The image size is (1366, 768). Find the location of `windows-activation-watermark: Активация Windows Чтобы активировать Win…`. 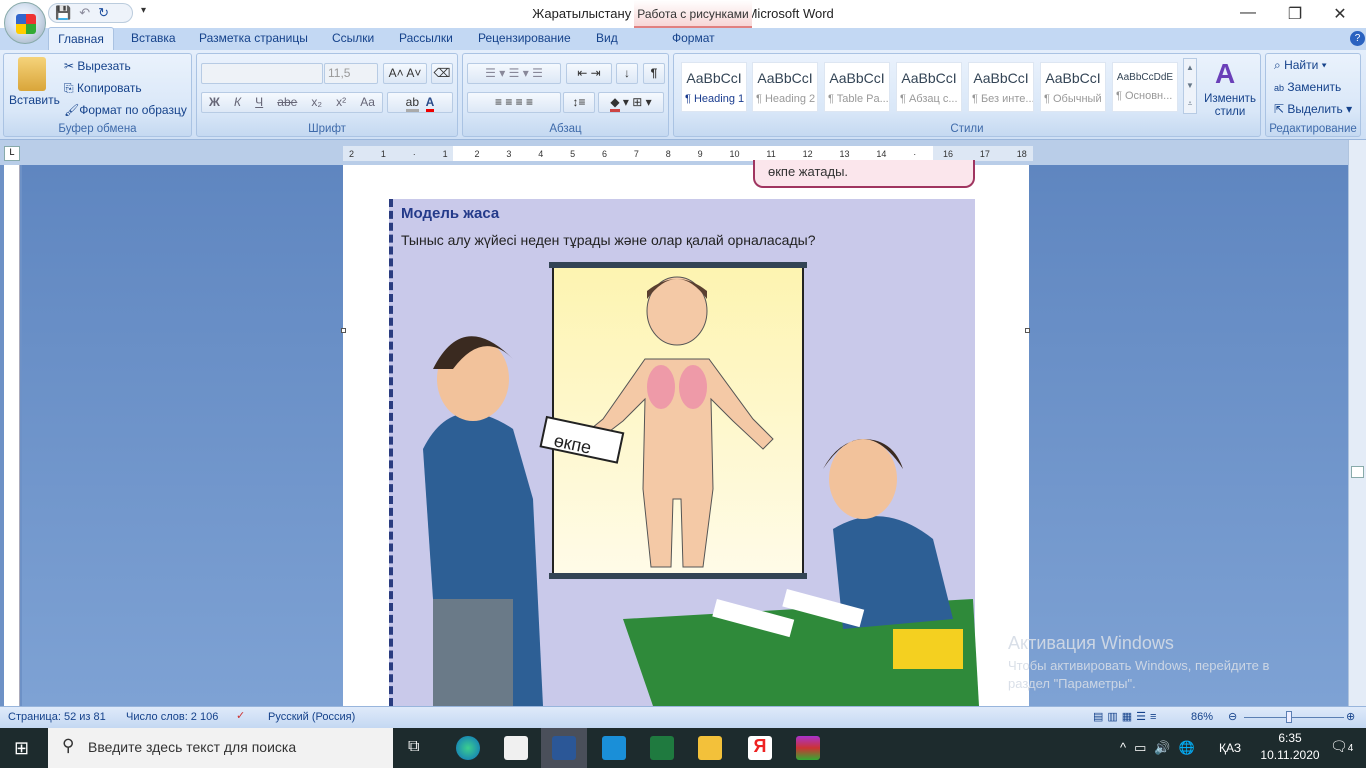

windows-activation-watermark: Активация Windows Чтобы активировать Win… is located at coordinates (1138, 662).